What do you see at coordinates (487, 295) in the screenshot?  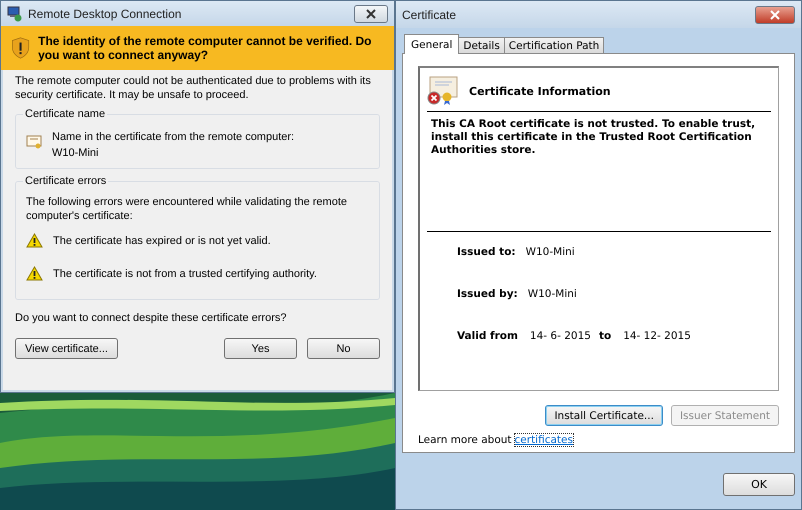 I see `field-label: Issued by:` at bounding box center [487, 295].